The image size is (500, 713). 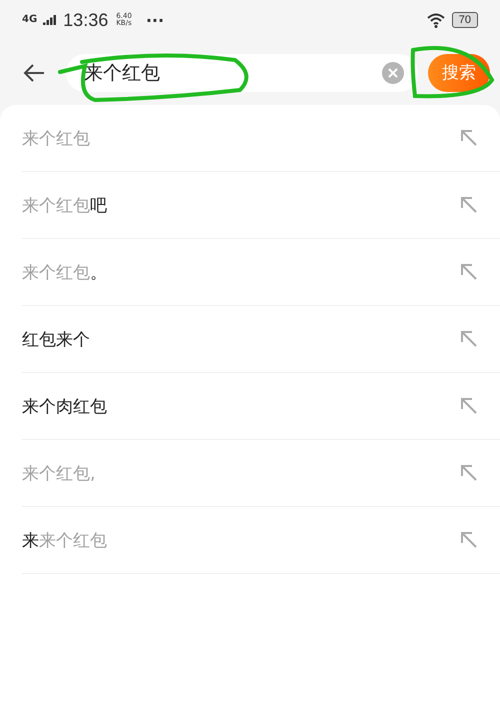 I want to click on wifi-icon, so click(x=436, y=20).